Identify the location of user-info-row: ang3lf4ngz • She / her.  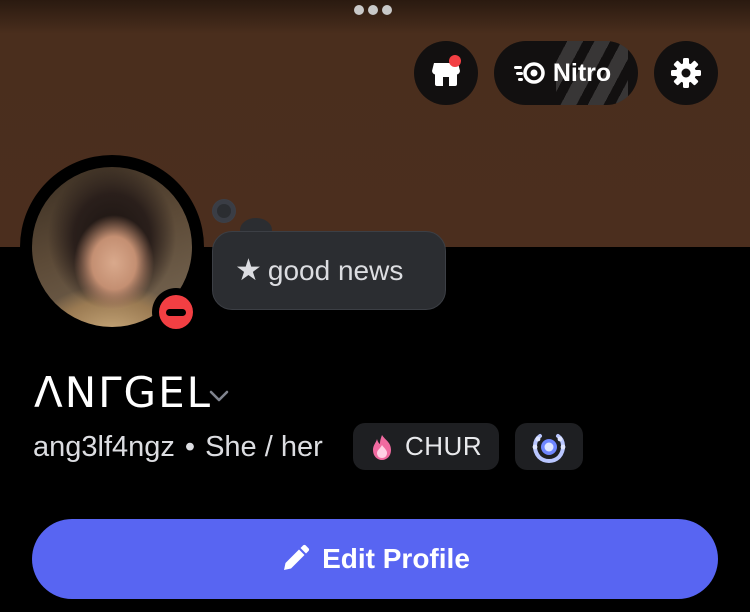
(178, 447).